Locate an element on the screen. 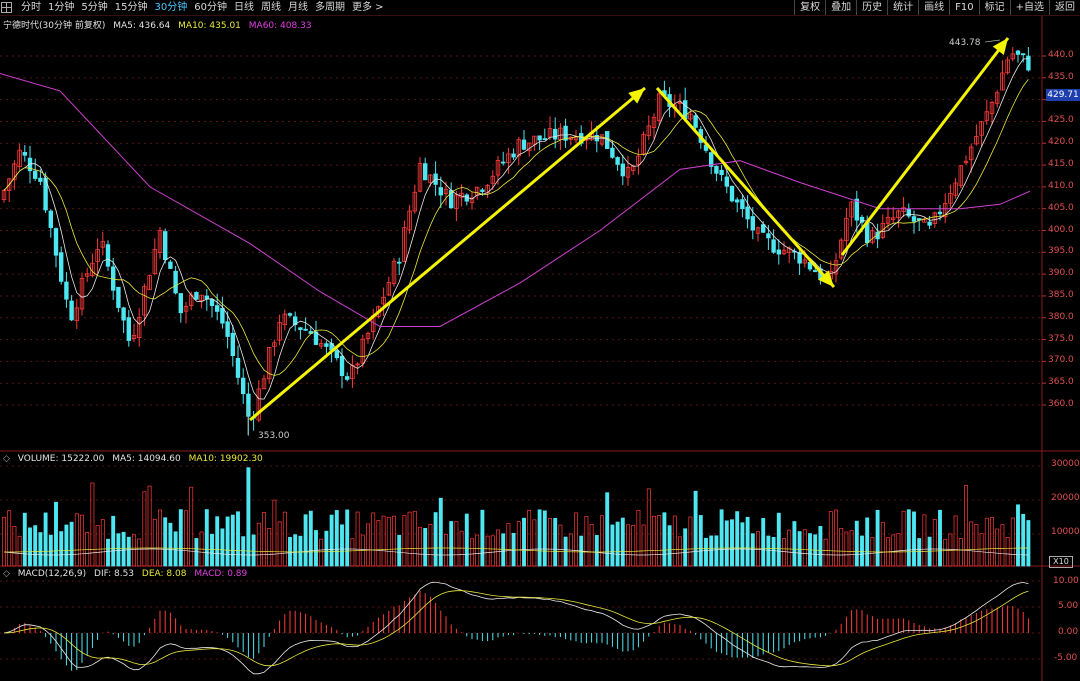 The image size is (1080, 681). price-tick: 380.0 is located at coordinates (1061, 316).